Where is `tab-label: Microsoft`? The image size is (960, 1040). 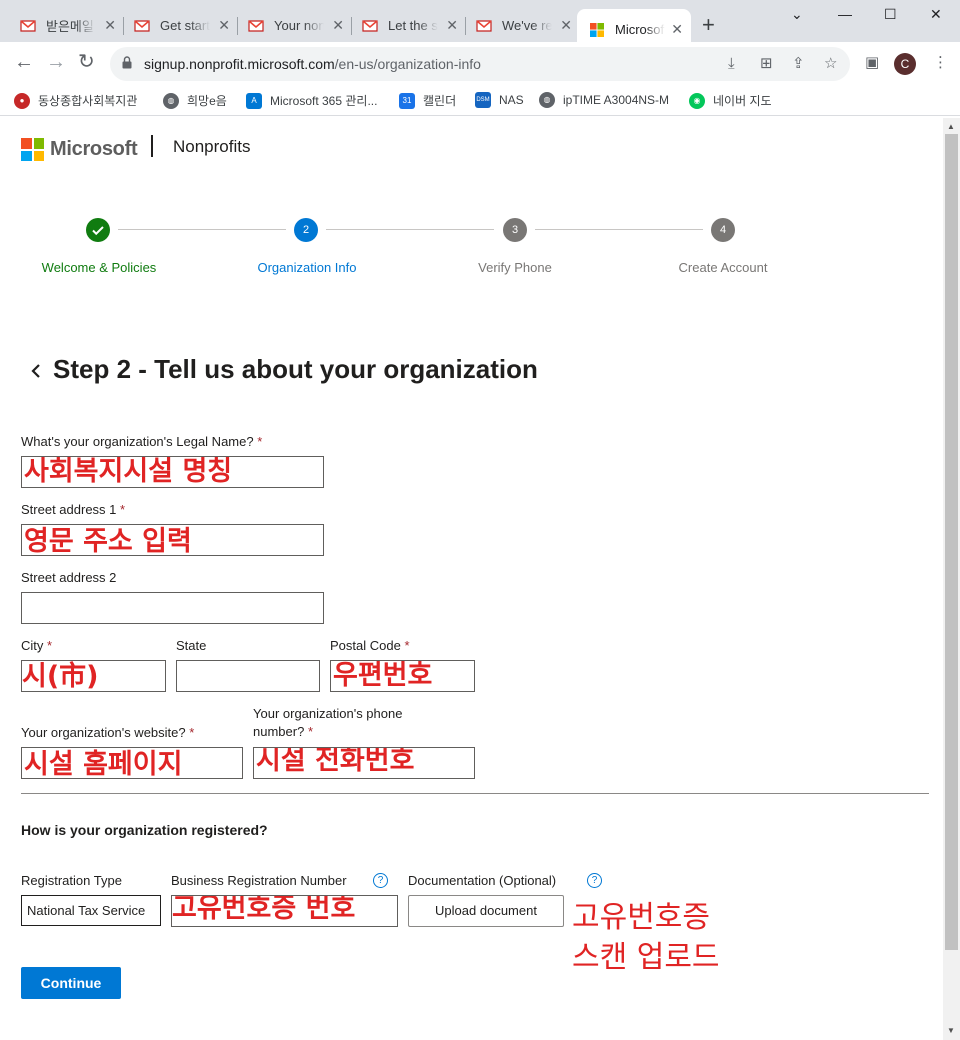 tab-label: Microsoft is located at coordinates (640, 29).